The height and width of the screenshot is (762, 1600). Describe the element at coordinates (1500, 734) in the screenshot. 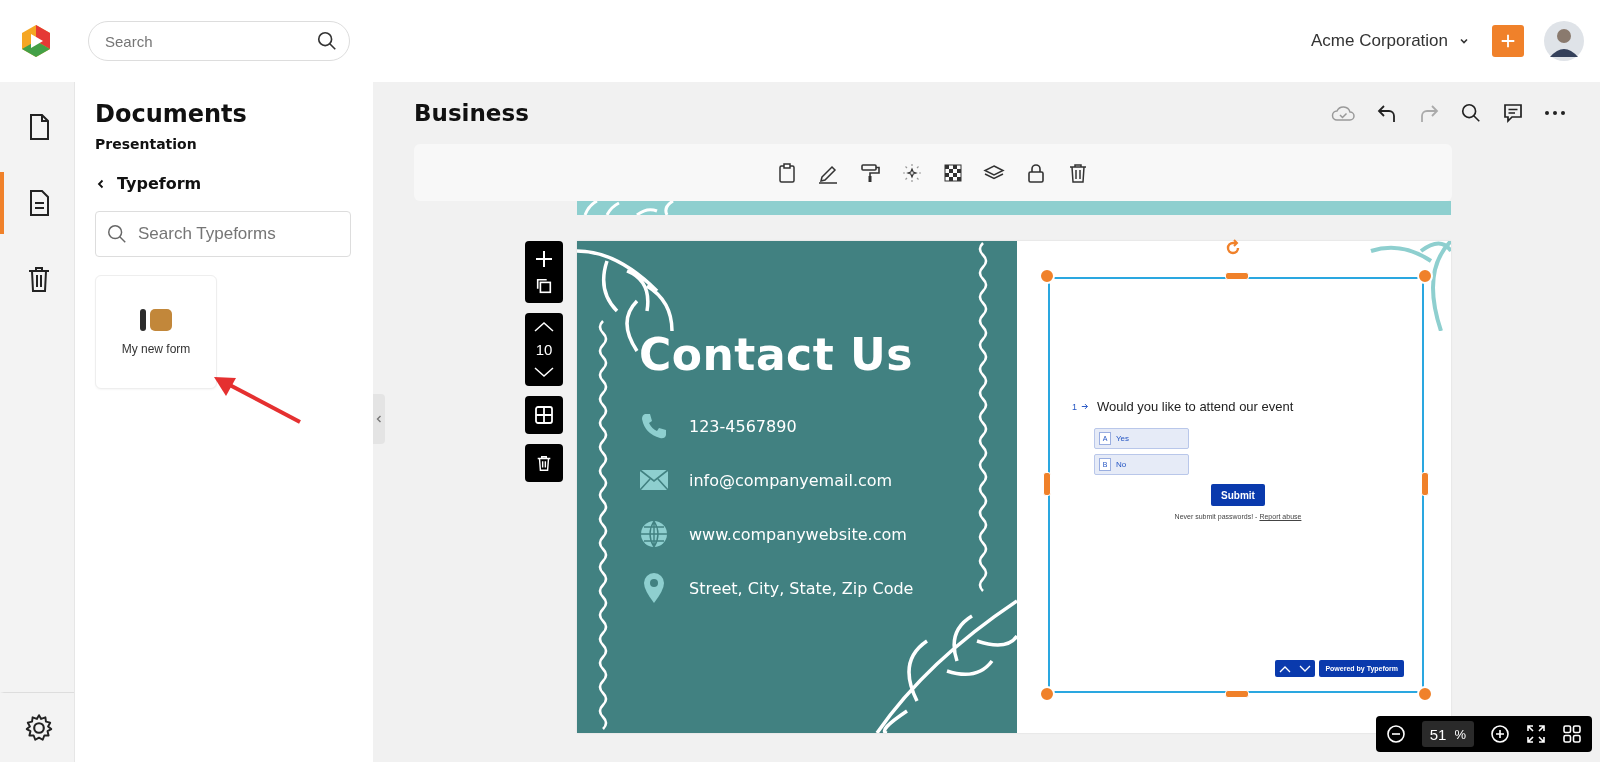

I see `zoom-in-icon` at that location.